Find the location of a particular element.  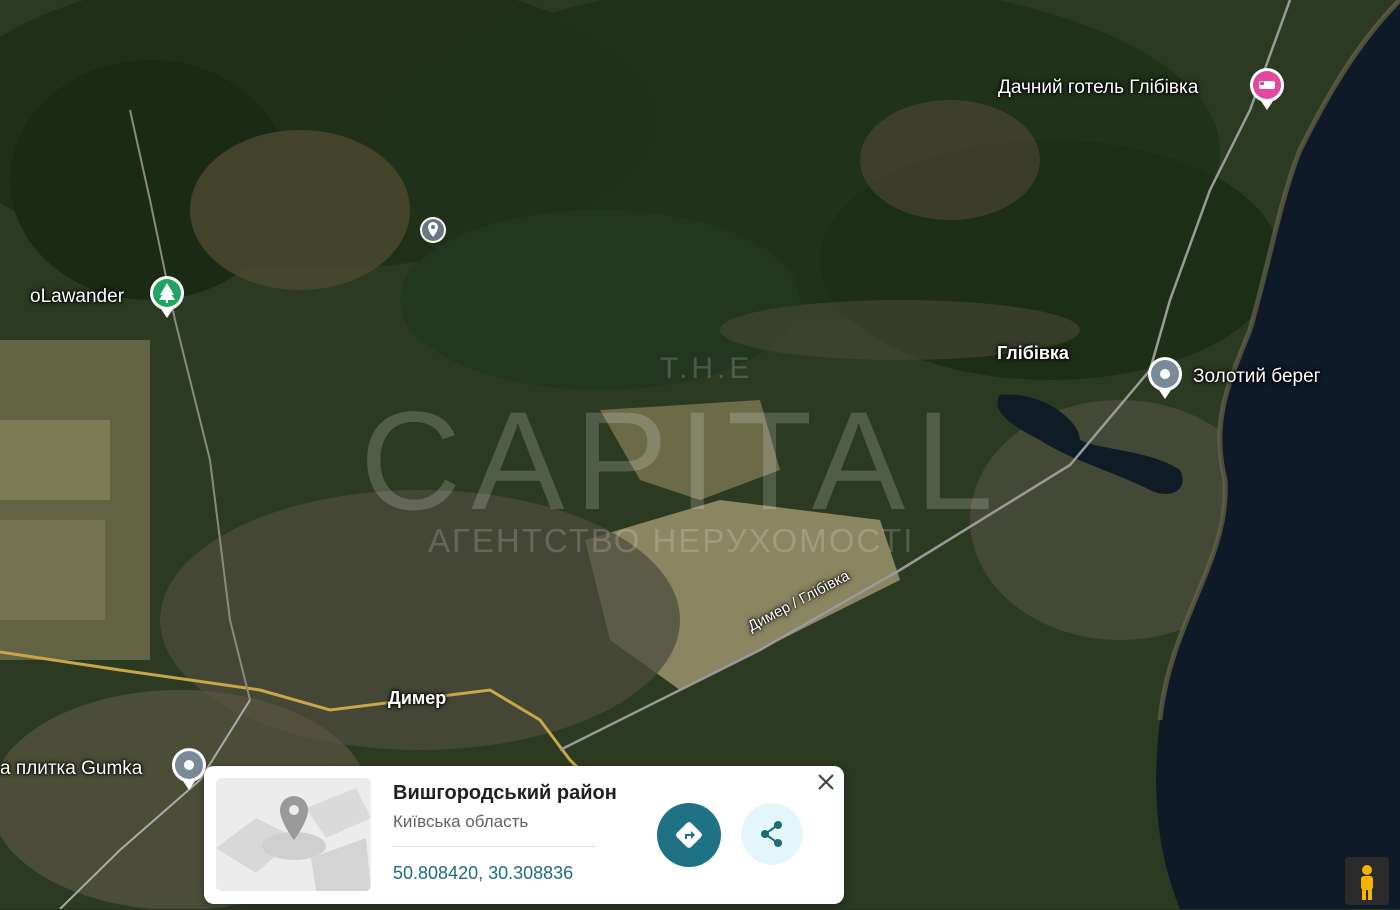

close-button is located at coordinates (826, 782).